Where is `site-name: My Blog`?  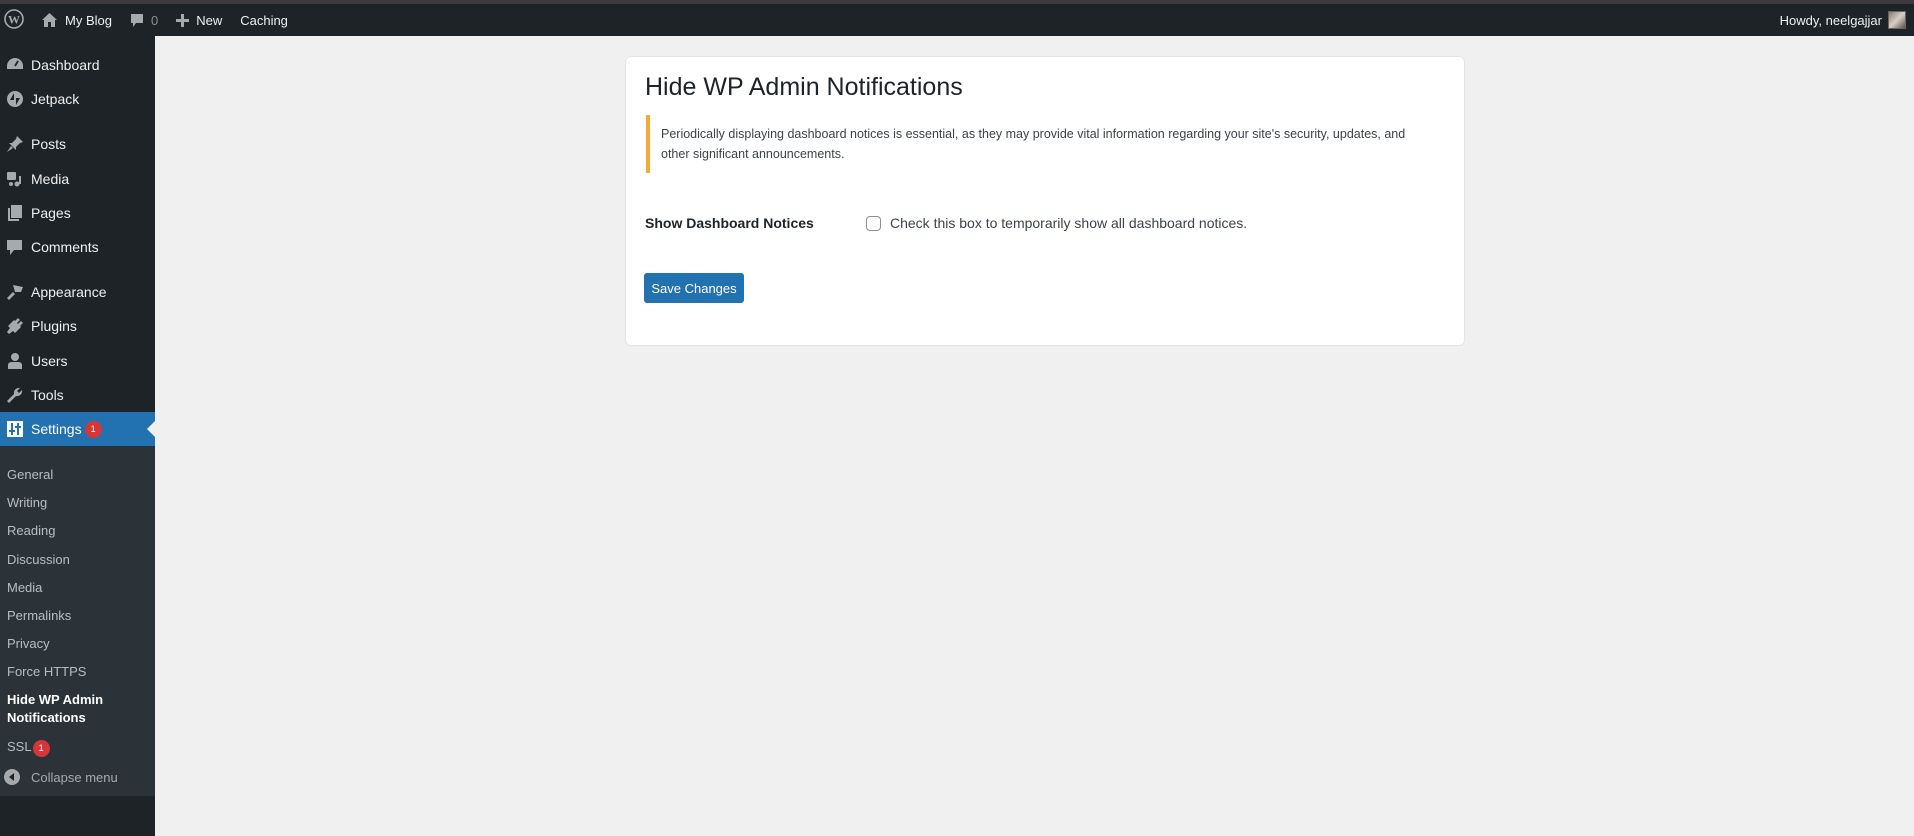
site-name: My Blog is located at coordinates (88, 20).